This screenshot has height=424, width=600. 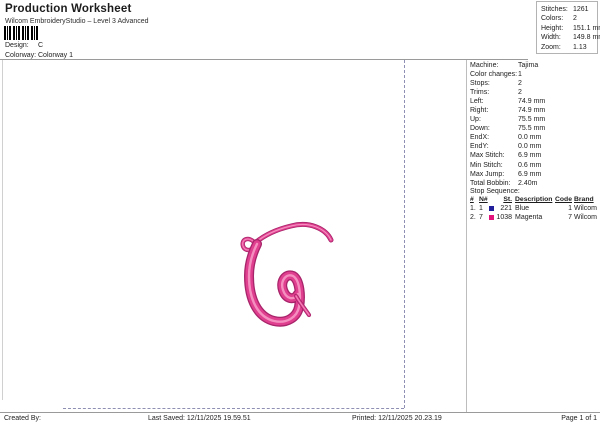 I want to click on stitches-label: Stitches:, so click(x=554, y=9).